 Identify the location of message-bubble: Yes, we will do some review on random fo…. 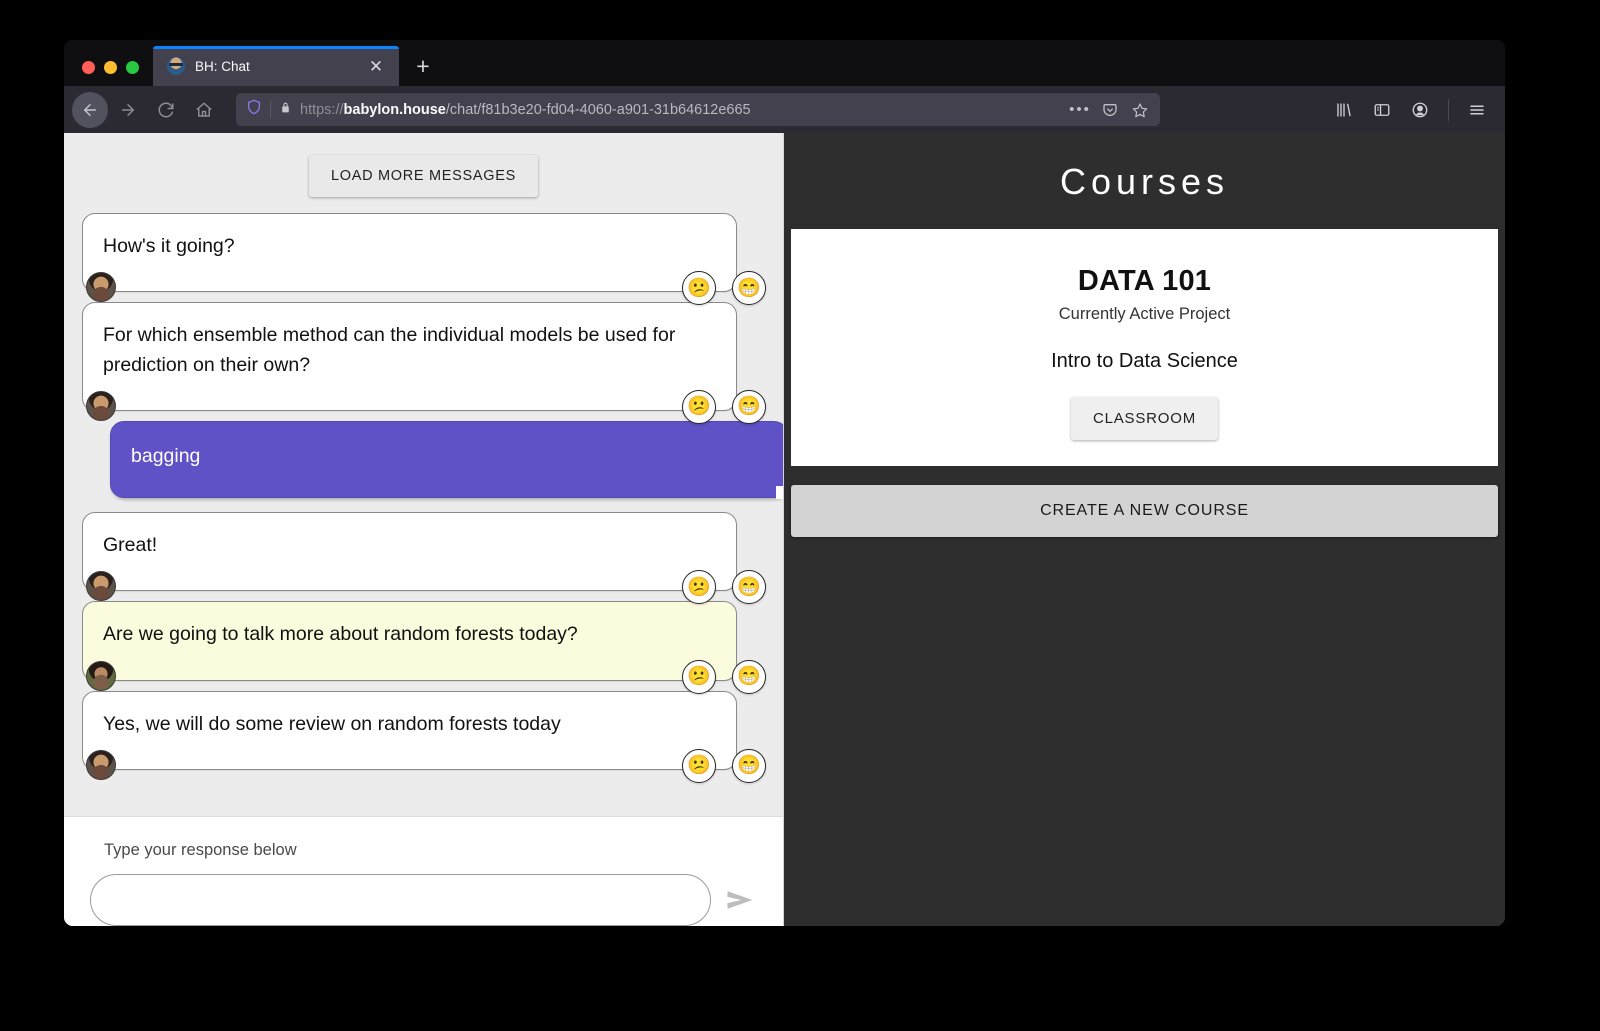
(424, 736).